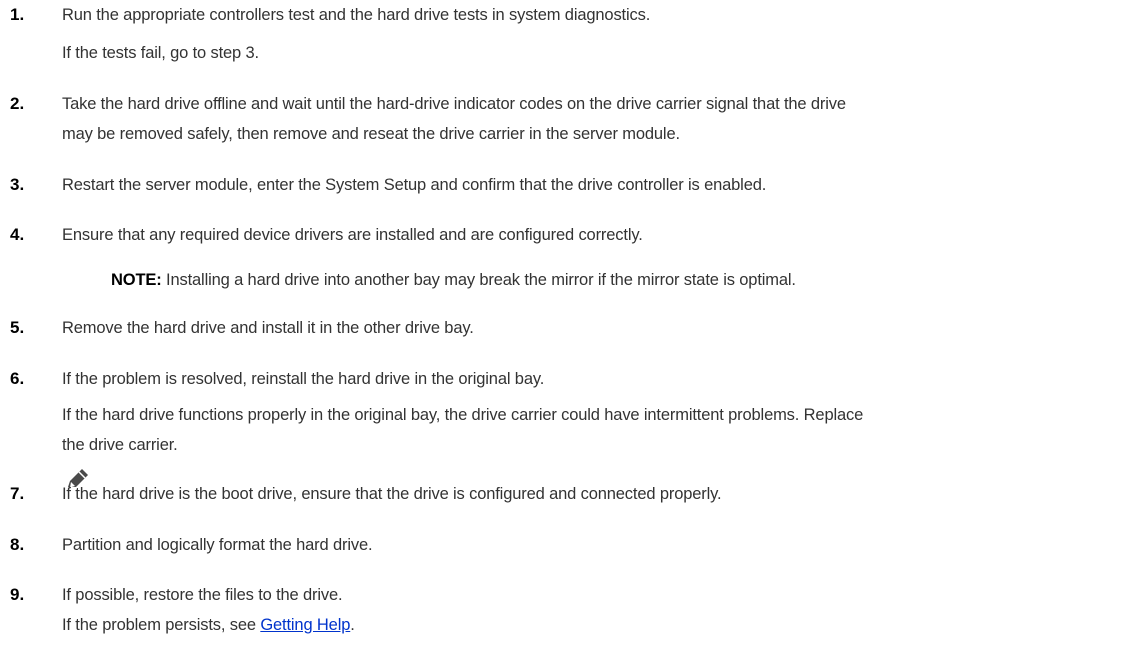 The height and width of the screenshot is (659, 1148). I want to click on step-number: 6., so click(17, 378).